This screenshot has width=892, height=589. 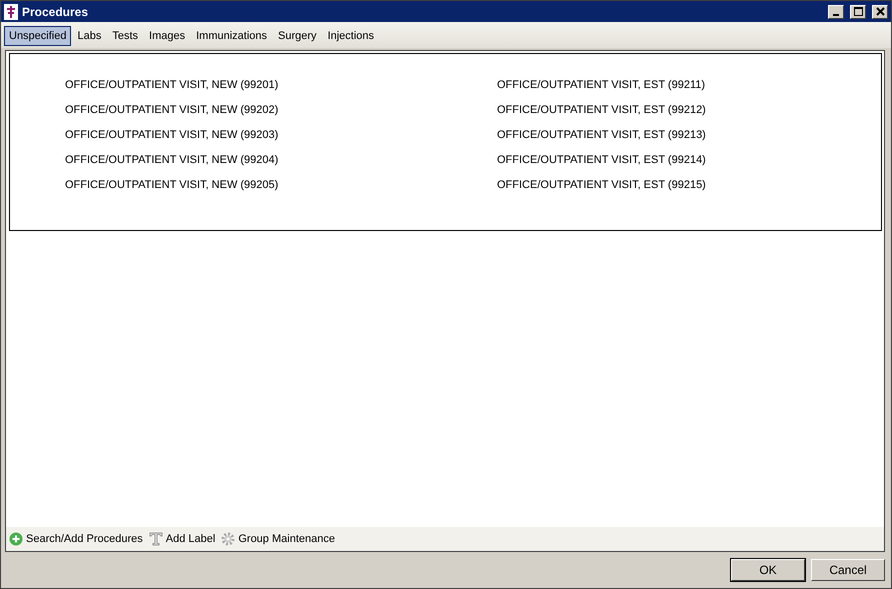 What do you see at coordinates (689, 85) in the screenshot?
I see `procedure-item: OFFICE/OUTPATIENT VISIT, EST (99211)` at bounding box center [689, 85].